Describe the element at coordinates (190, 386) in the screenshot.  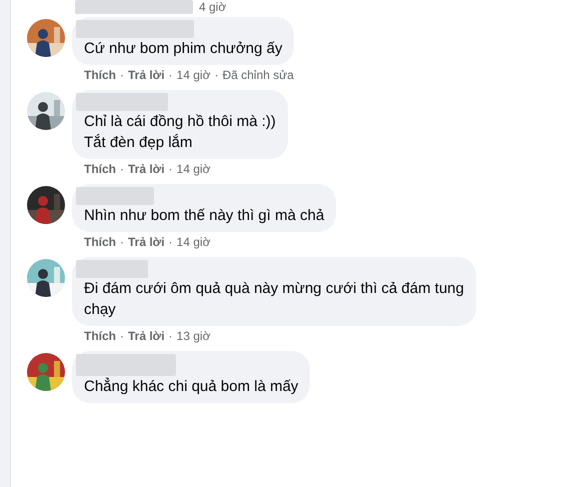
I see `comment-text: Chẳng khác chi quả bom là mấy` at that location.